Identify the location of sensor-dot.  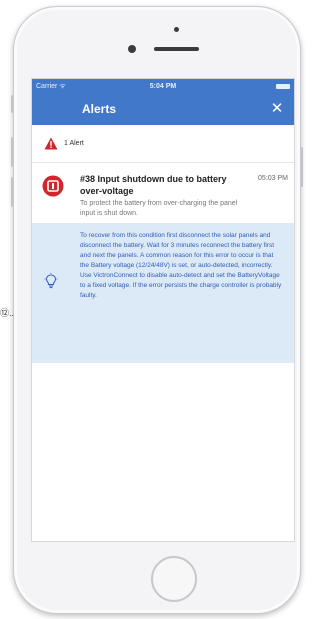
(176, 29).